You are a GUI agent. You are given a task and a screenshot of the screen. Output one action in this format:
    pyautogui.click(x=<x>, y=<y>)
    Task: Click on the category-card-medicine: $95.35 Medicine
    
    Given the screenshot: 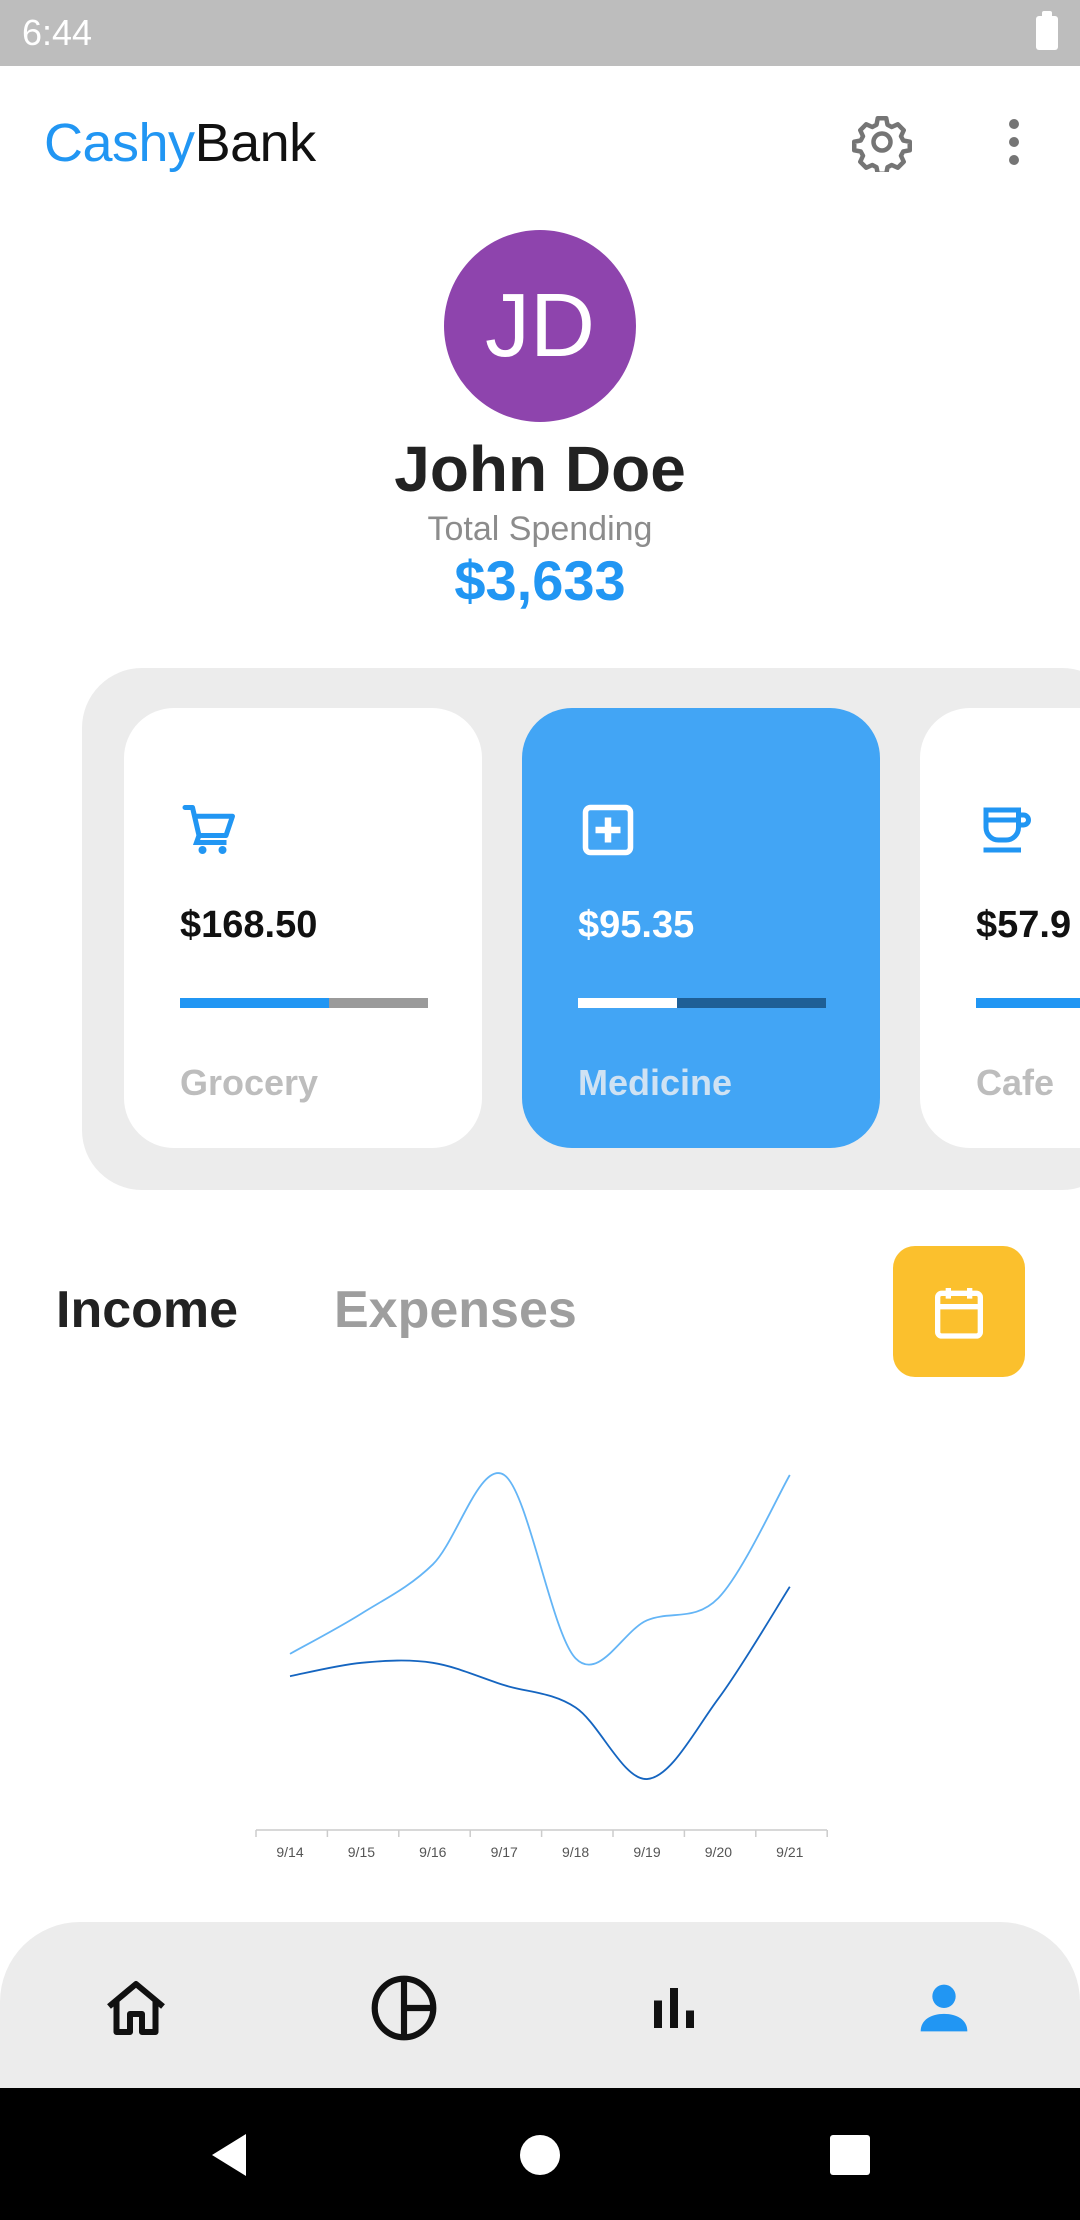 What is the action you would take?
    pyautogui.click(x=701, y=928)
    